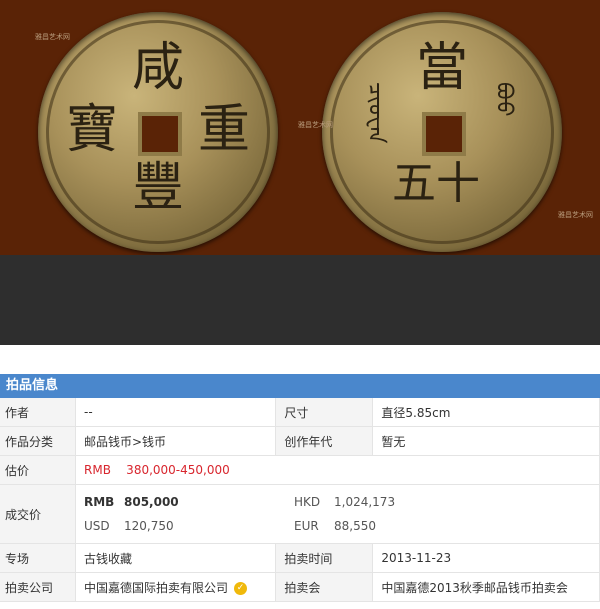  Describe the element at coordinates (442, 68) in the screenshot. I see `coin-char-top: 當` at that location.